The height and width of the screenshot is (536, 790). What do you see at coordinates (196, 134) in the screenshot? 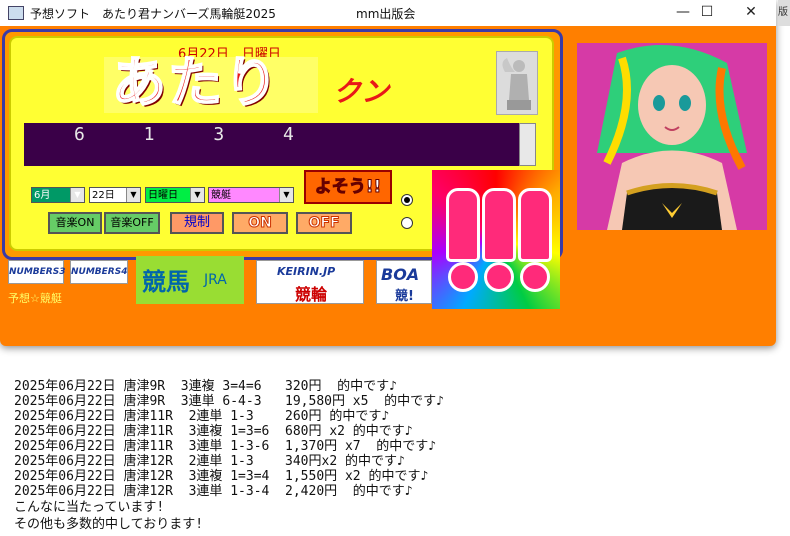
I see `predicted-numbers: 6 1 3 4` at bounding box center [196, 134].